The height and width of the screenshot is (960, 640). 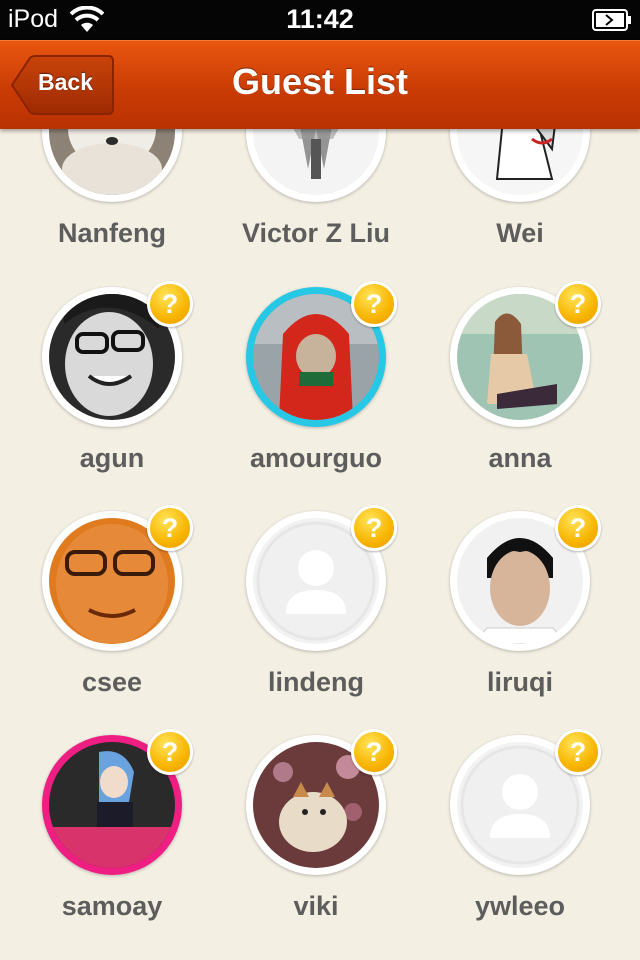 I want to click on guest-name: ywleeo, so click(x=520, y=906).